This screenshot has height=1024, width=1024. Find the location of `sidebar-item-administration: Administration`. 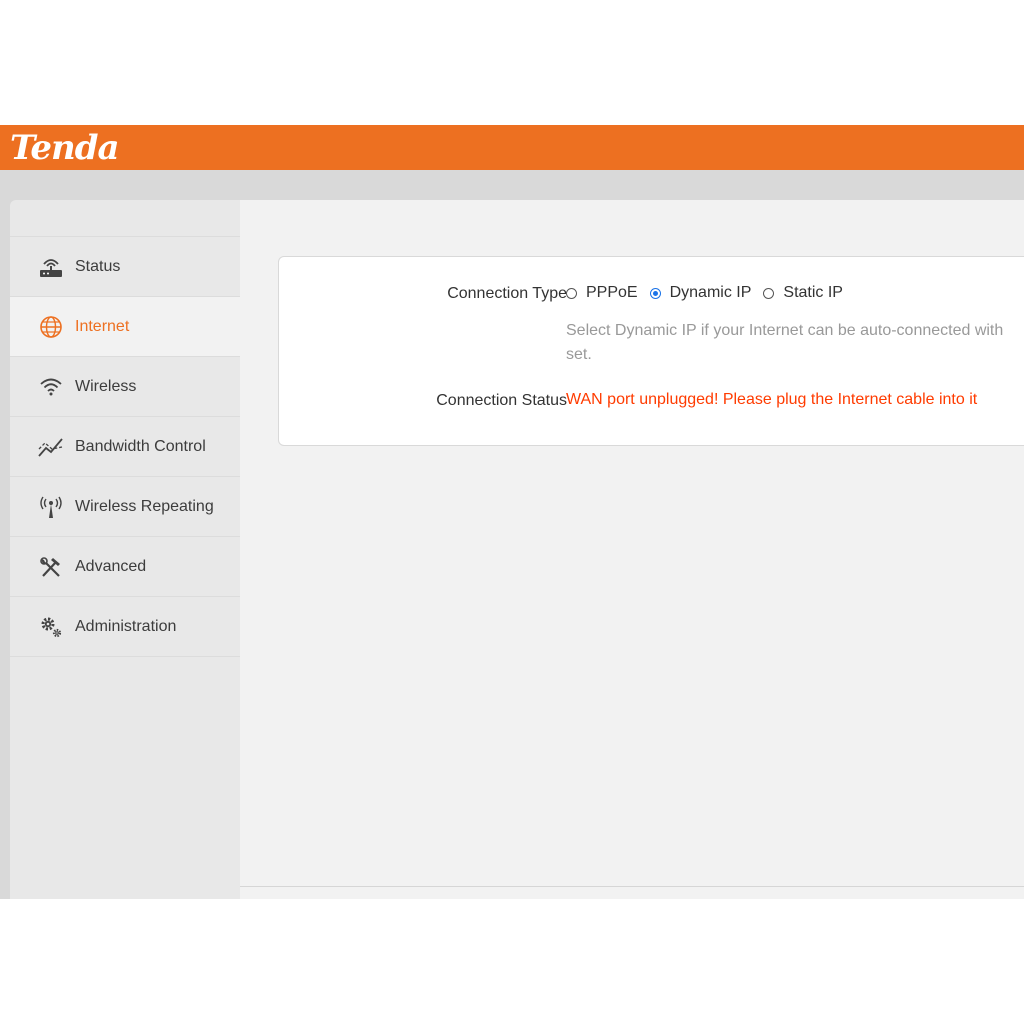

sidebar-item-administration: Administration is located at coordinates (125, 627).